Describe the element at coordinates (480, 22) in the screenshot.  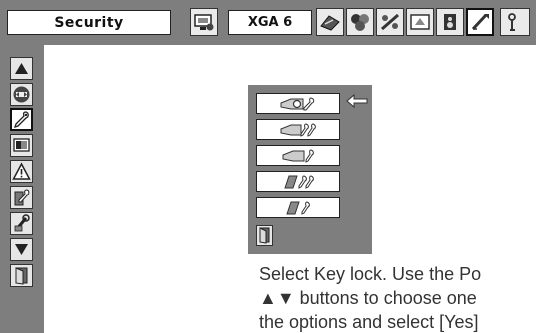
I see `setting-icon` at that location.